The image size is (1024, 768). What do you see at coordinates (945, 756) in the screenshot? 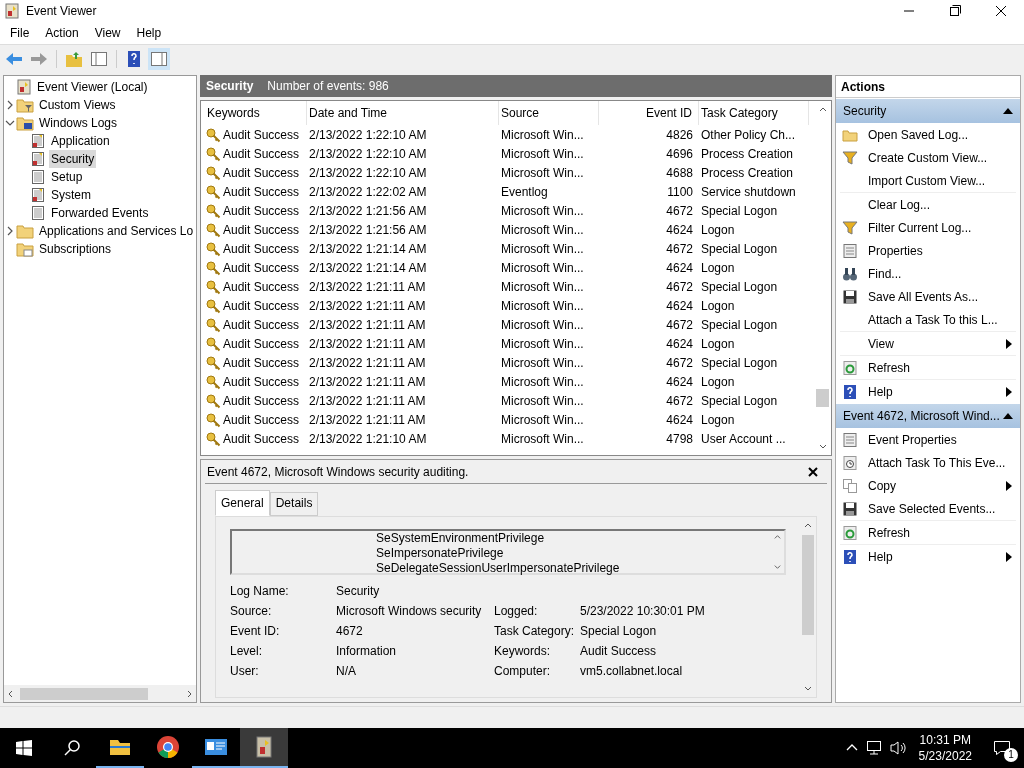
I see `clock-date: 5/23/2022` at bounding box center [945, 756].